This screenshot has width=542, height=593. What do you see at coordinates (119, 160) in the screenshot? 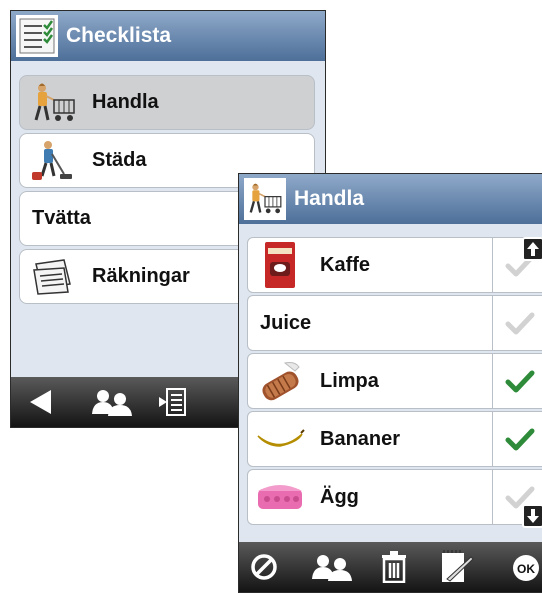
I see `list-item-label: Städa` at bounding box center [119, 160].